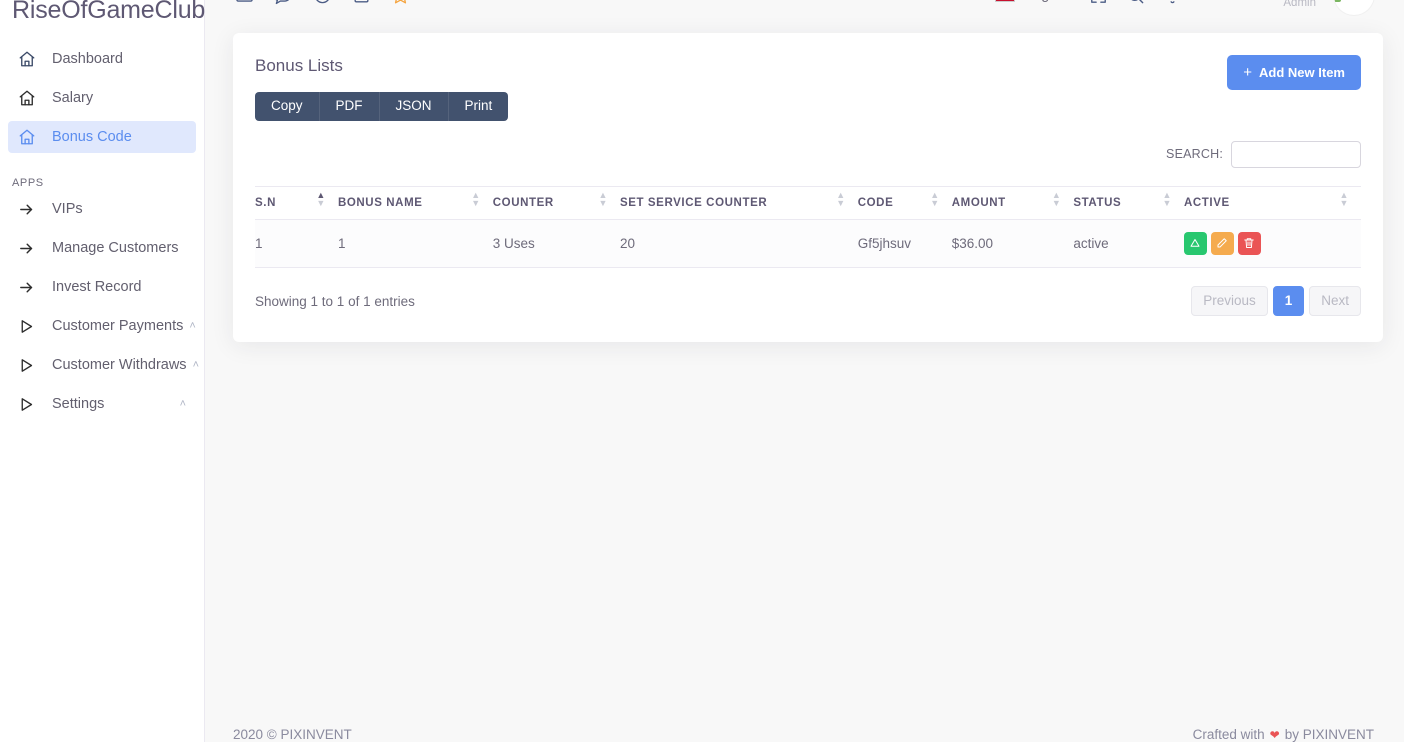 The image size is (1404, 742). What do you see at coordinates (415, 202) in the screenshot?
I see `column-header-bonus-name: BONUS NAME ▲ ▼` at bounding box center [415, 202].